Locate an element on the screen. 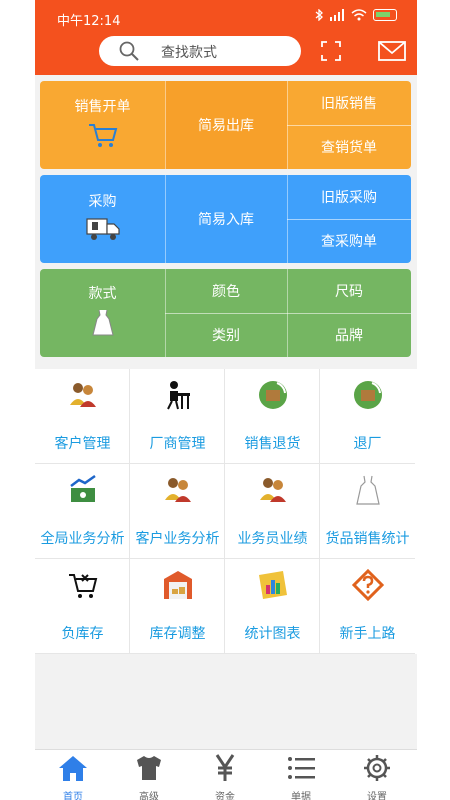 Image resolution: width=450 pixels, height=800 pixels. nav-label: 首页 is located at coordinates (73, 796).